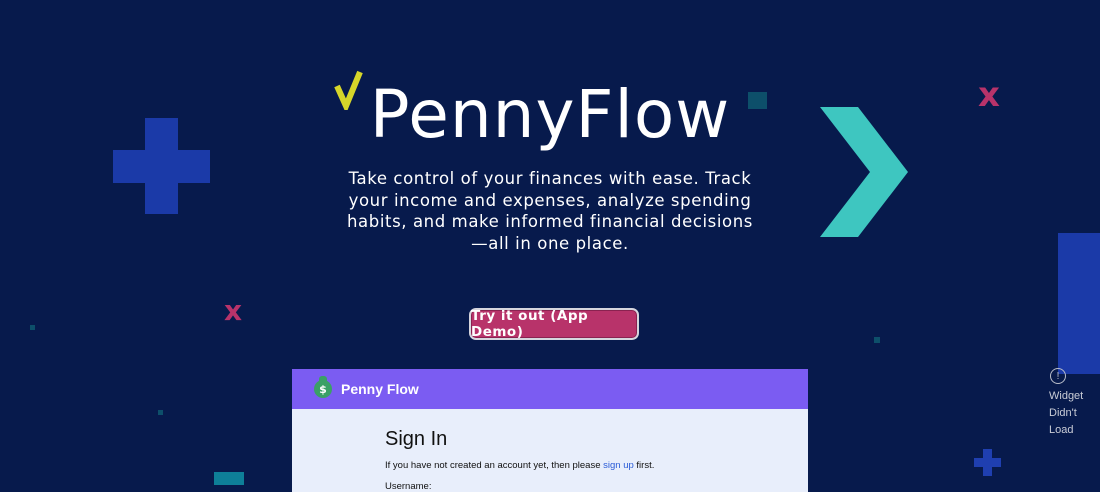 The height and width of the screenshot is (492, 1100). Describe the element at coordinates (1073, 403) in the screenshot. I see `widget-error: ! Widget Didn't Load` at that location.